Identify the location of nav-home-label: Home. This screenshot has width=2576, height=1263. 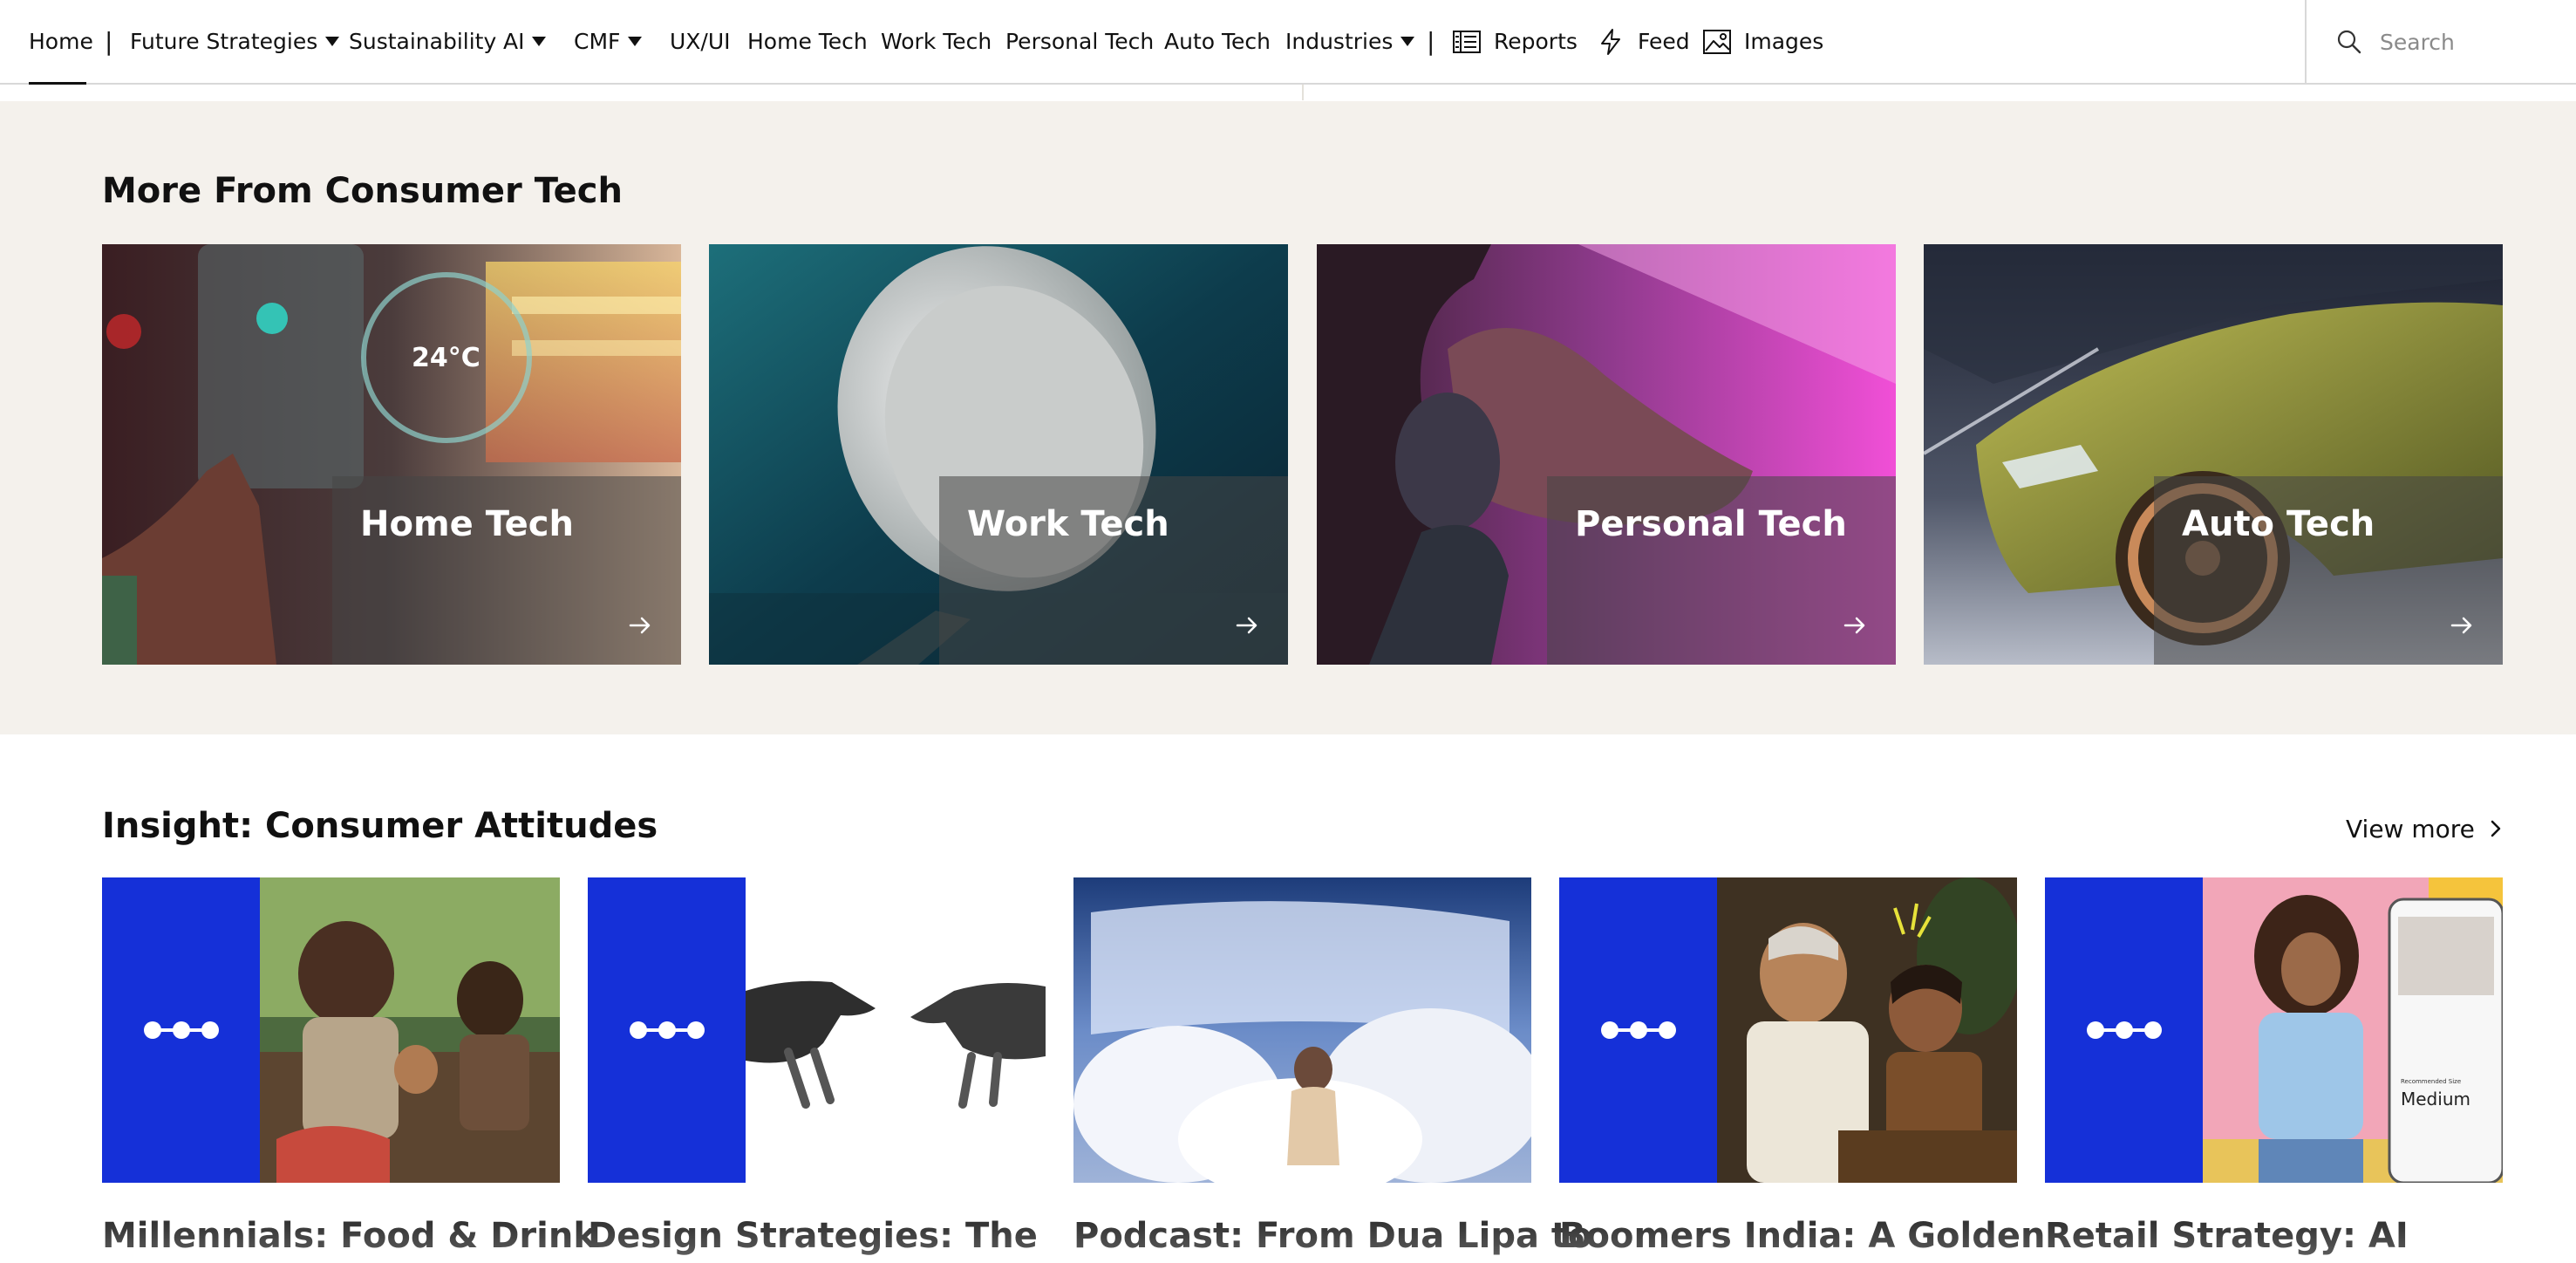
(61, 41).